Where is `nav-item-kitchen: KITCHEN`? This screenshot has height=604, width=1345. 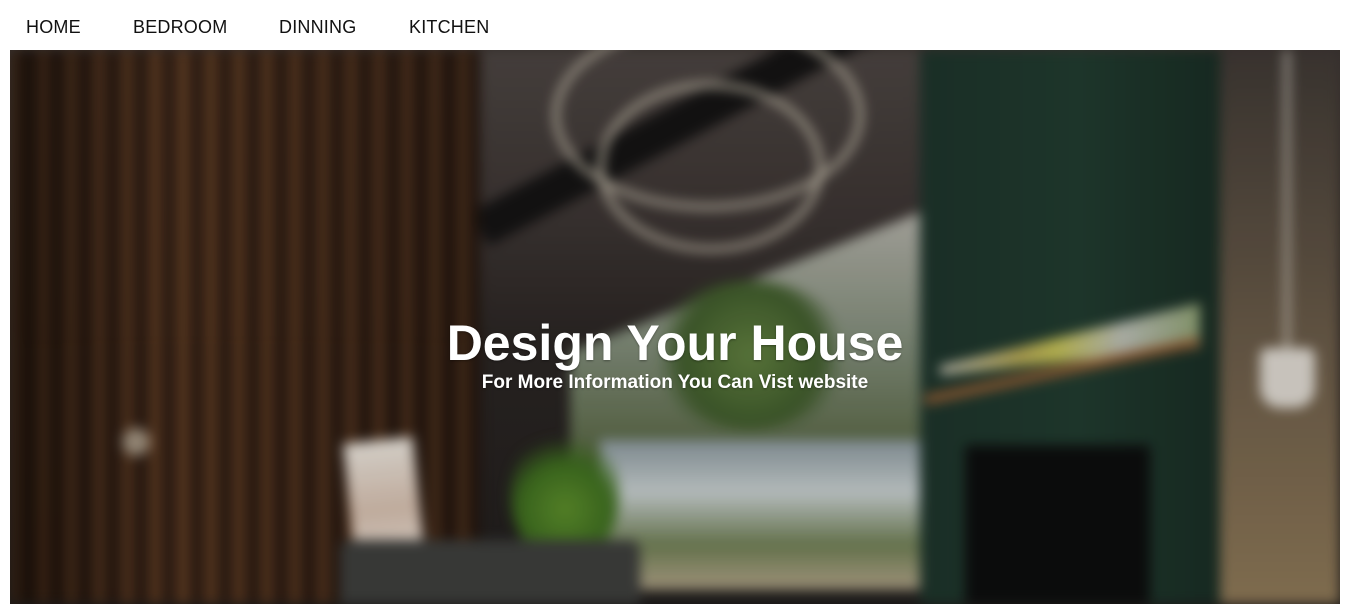 nav-item-kitchen: KITCHEN is located at coordinates (449, 27).